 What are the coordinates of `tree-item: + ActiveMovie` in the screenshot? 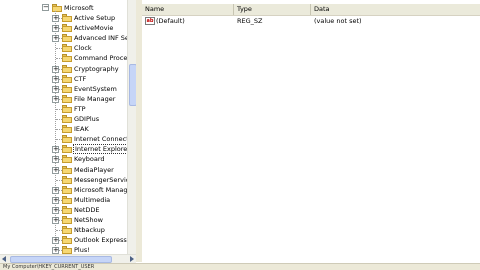 It's located at (63, 28).